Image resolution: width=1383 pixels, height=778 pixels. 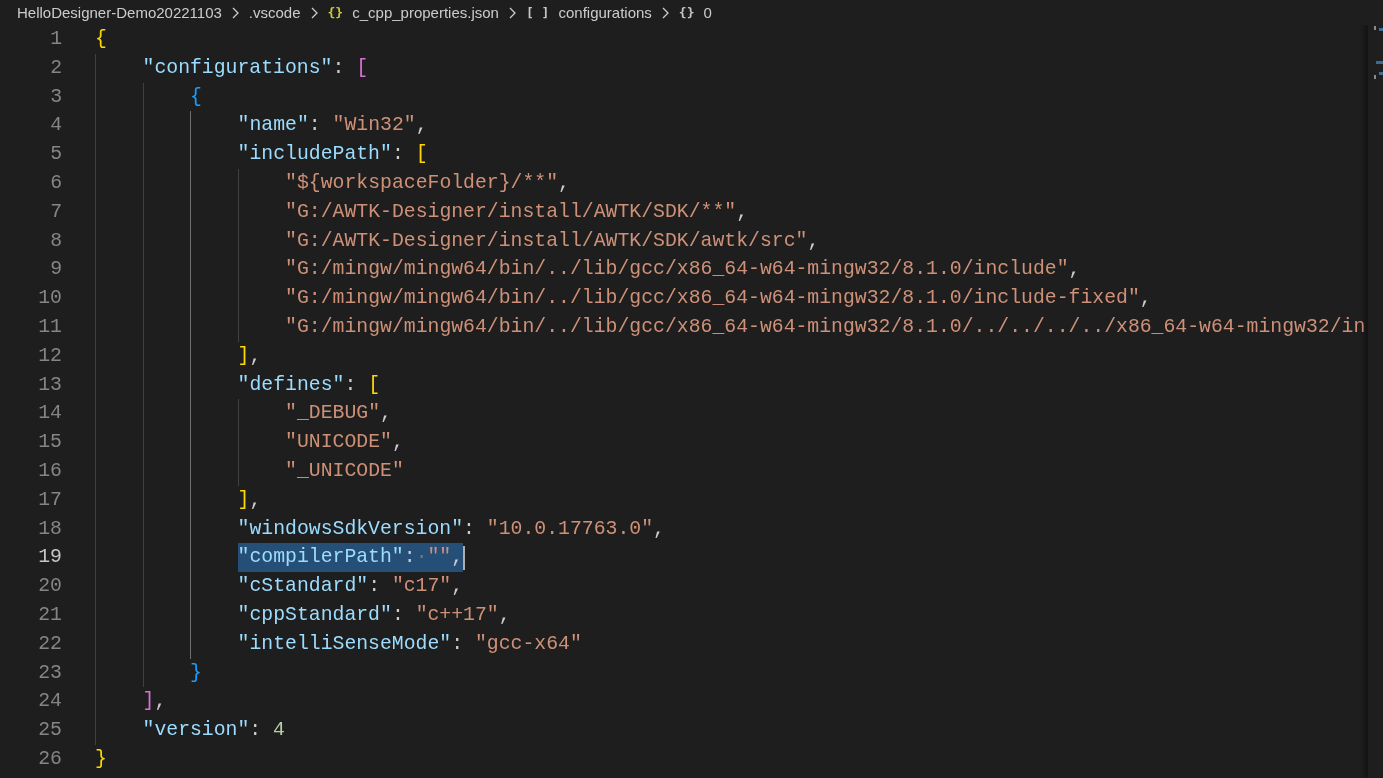 What do you see at coordinates (49, 443) in the screenshot?
I see `line-number: 15` at bounding box center [49, 443].